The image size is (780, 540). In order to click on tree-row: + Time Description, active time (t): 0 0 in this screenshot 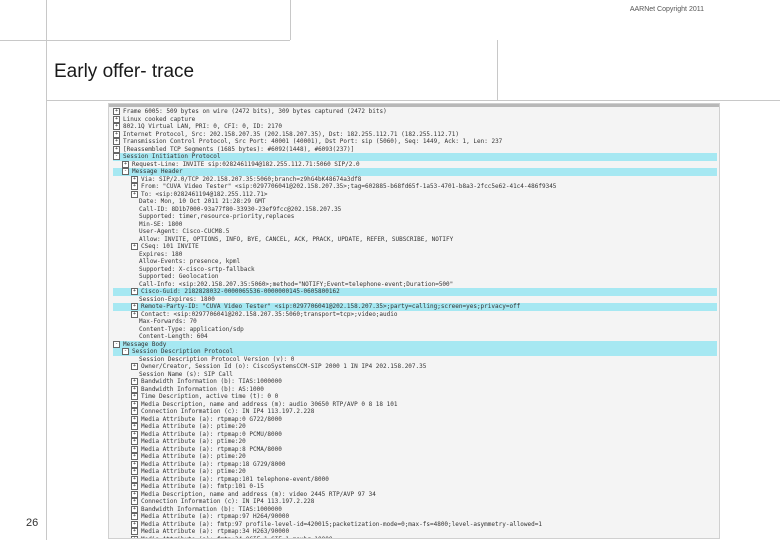, I will do `click(415, 397)`.